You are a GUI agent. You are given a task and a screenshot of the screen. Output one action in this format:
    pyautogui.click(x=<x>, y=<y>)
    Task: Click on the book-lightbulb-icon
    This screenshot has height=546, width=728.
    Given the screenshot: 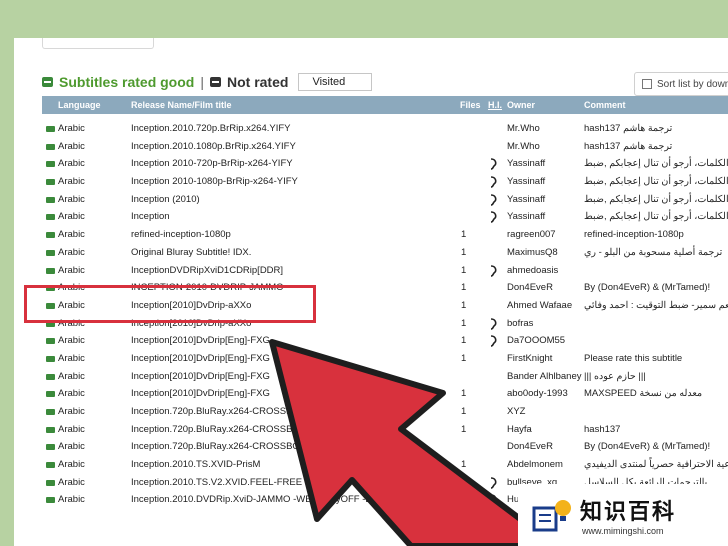 What is the action you would take?
    pyautogui.click(x=551, y=516)
    